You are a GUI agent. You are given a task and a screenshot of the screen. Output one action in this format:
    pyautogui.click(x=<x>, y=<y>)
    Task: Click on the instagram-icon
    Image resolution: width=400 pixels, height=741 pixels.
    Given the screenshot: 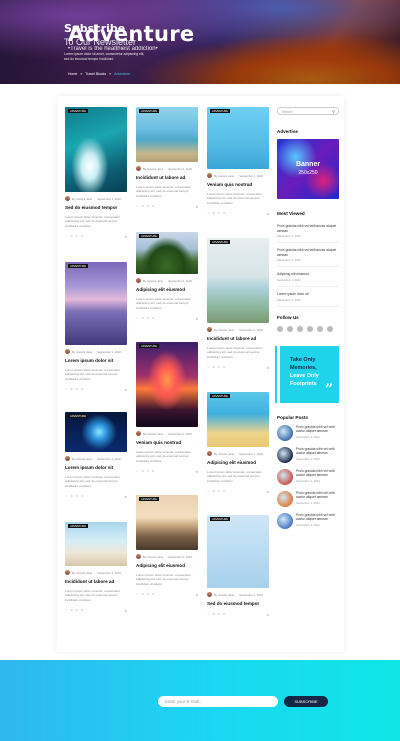 What is the action you would take?
    pyautogui.click(x=300, y=328)
    